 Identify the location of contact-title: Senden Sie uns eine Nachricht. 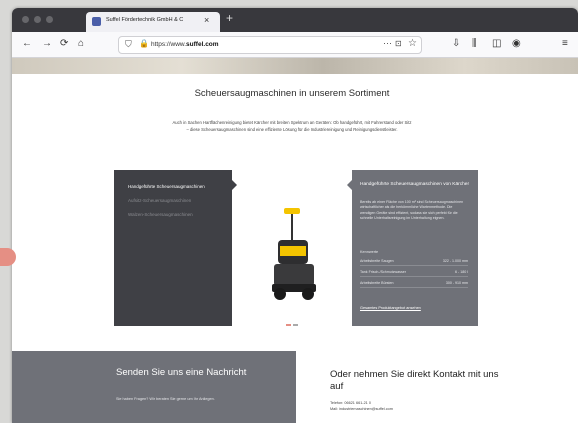
(181, 372).